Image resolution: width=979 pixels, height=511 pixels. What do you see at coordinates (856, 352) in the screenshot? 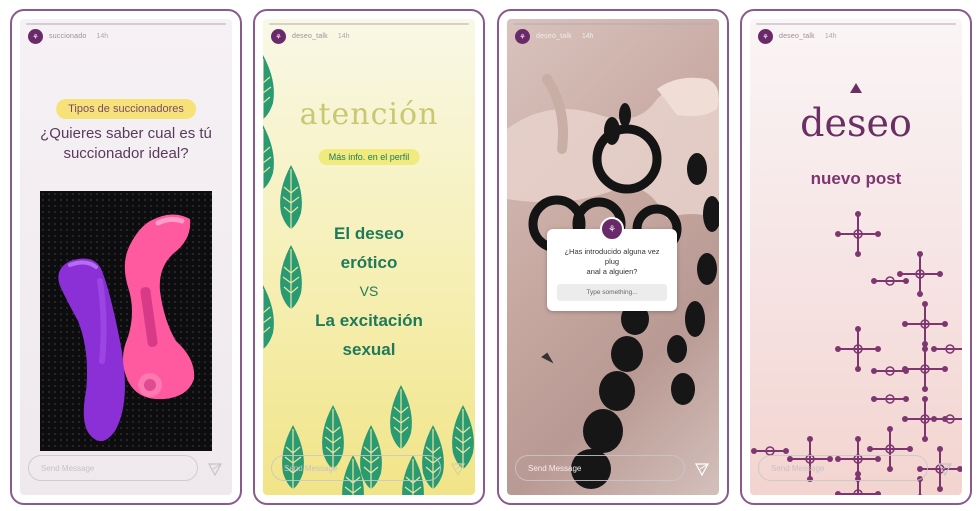
I see `ornament-pattern-decoration` at bounding box center [856, 352].